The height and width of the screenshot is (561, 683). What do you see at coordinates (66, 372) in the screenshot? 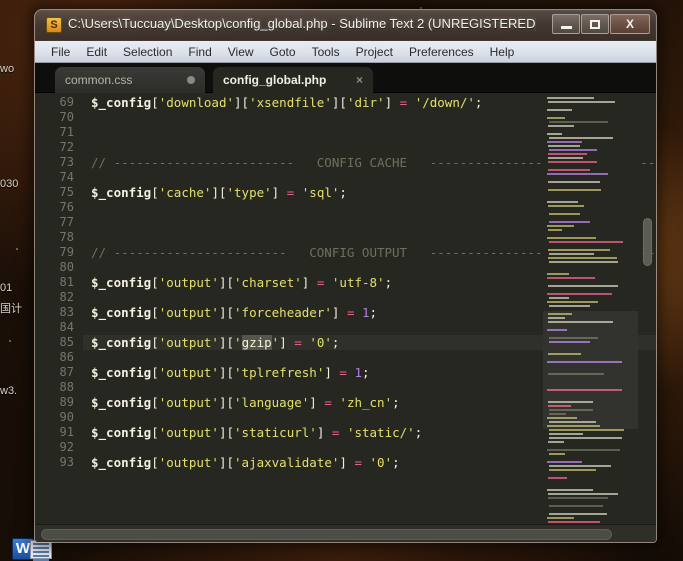
I see `line-number: 87` at bounding box center [66, 372].